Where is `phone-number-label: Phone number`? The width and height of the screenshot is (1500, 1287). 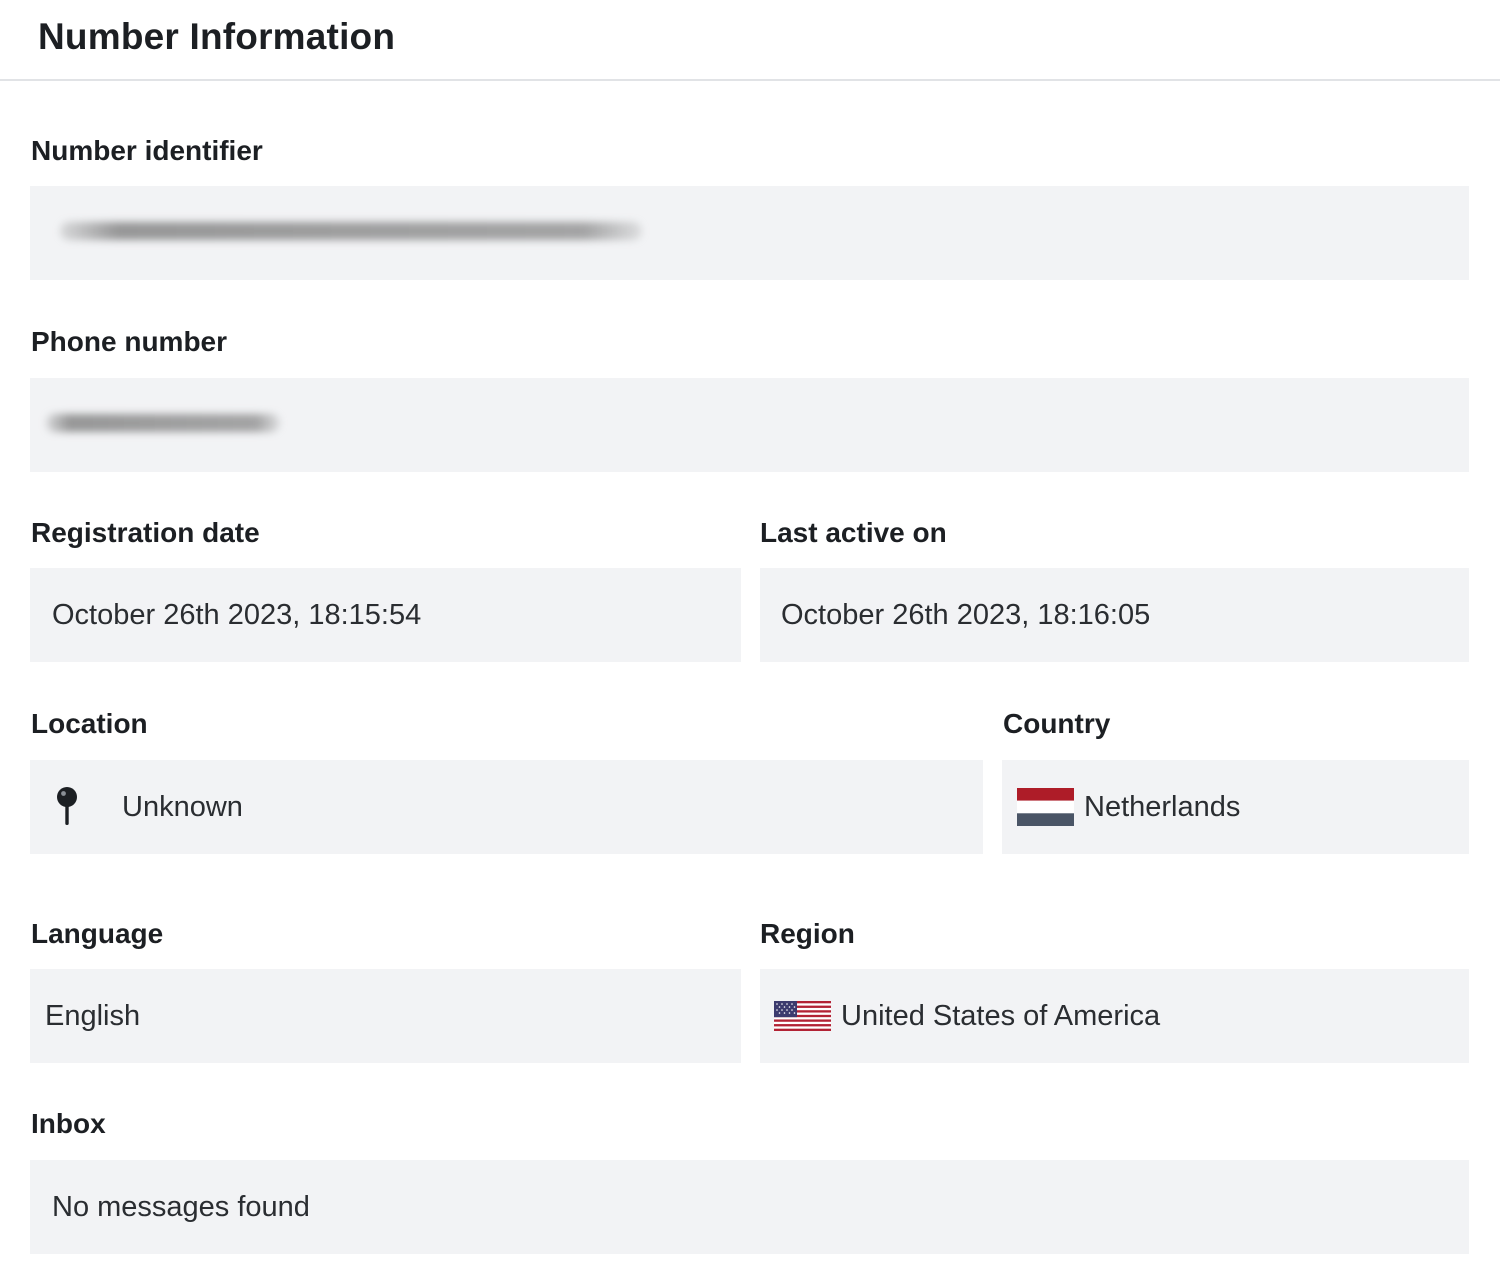 phone-number-label: Phone number is located at coordinates (129, 341).